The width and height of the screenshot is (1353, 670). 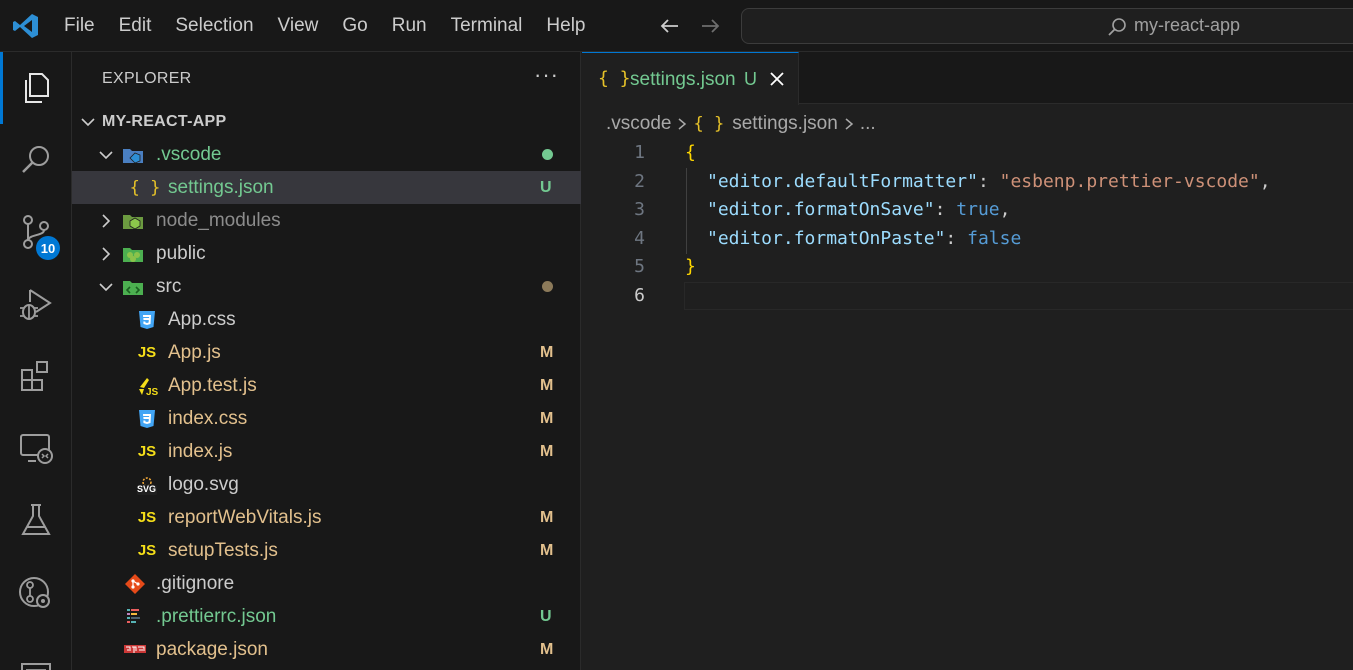 I want to click on tree-label: src, so click(x=169, y=286).